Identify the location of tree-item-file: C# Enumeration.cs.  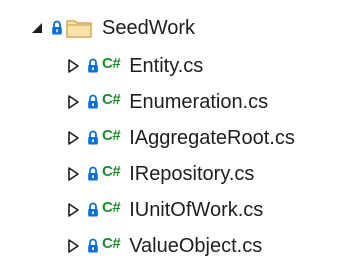
(167, 102).